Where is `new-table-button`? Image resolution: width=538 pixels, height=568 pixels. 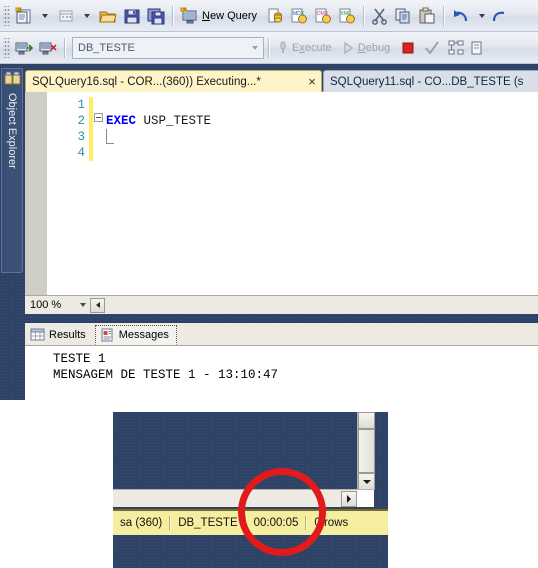 new-table-button is located at coordinates (66, 16).